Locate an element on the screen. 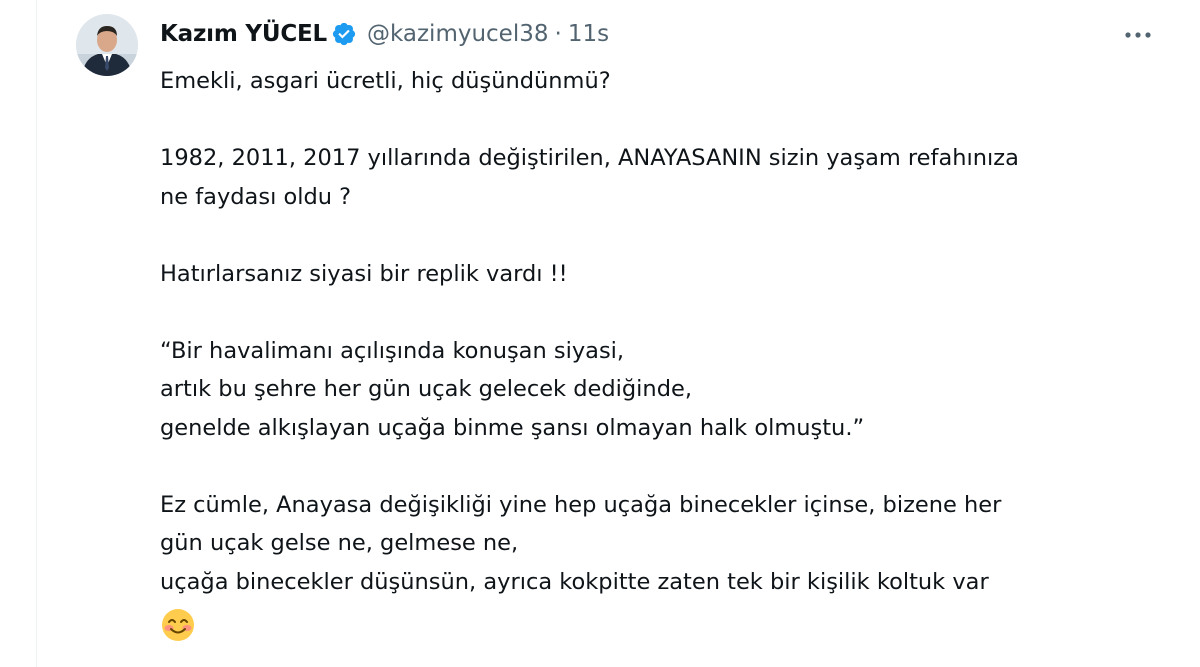  timestamp: 11s is located at coordinates (588, 34).